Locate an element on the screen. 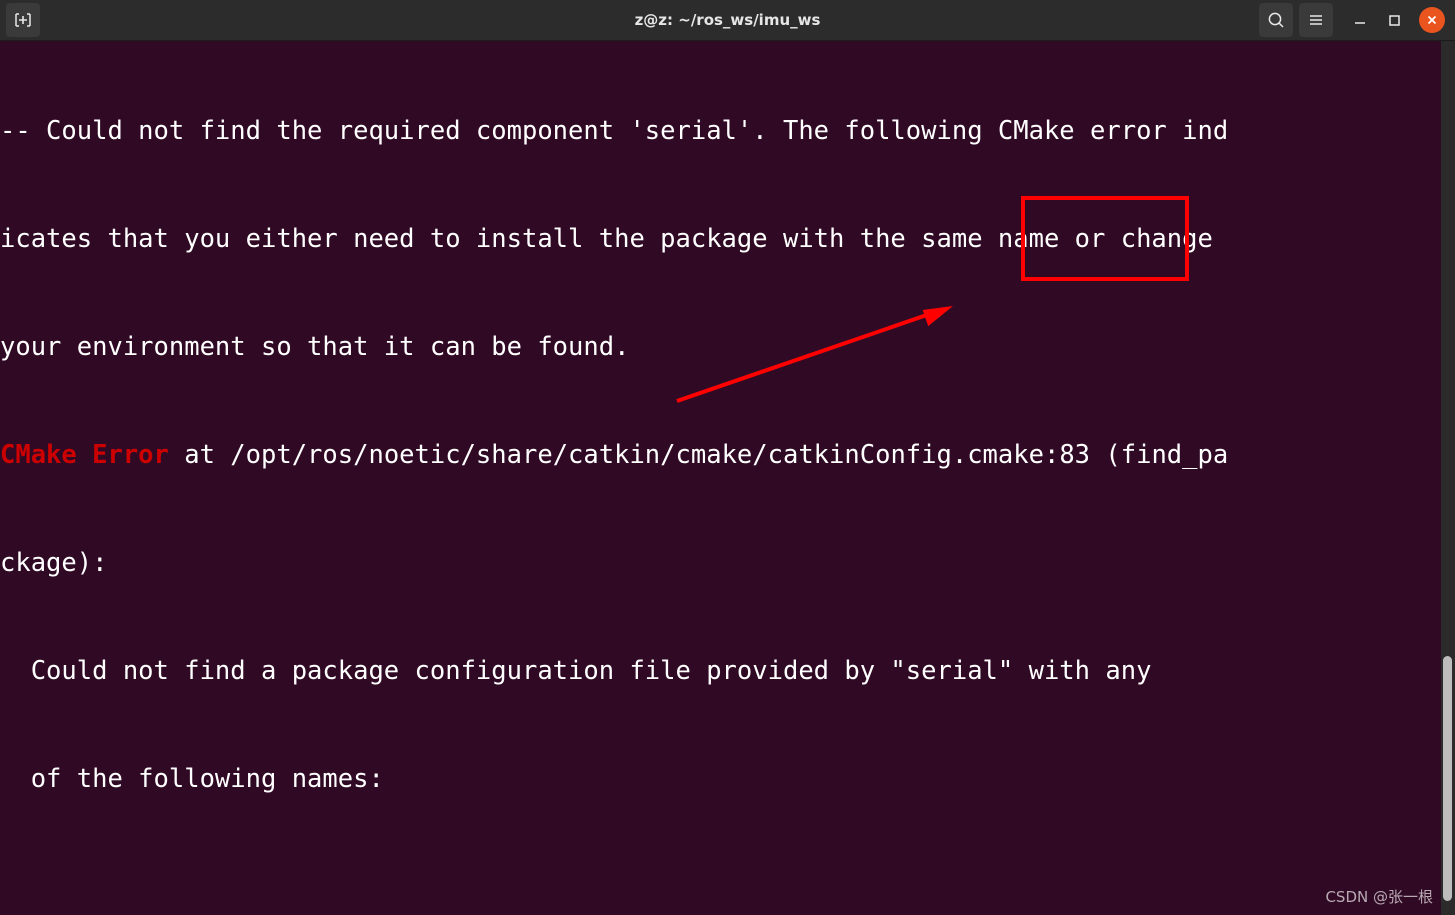 This screenshot has width=1455, height=915. line-text: of the following names: is located at coordinates (192, 779).